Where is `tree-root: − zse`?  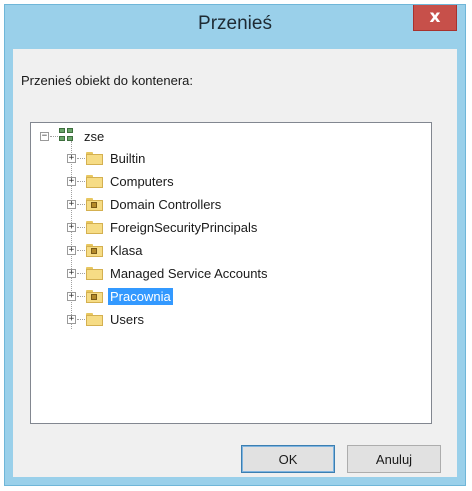
tree-root: − zse is located at coordinates (73, 136).